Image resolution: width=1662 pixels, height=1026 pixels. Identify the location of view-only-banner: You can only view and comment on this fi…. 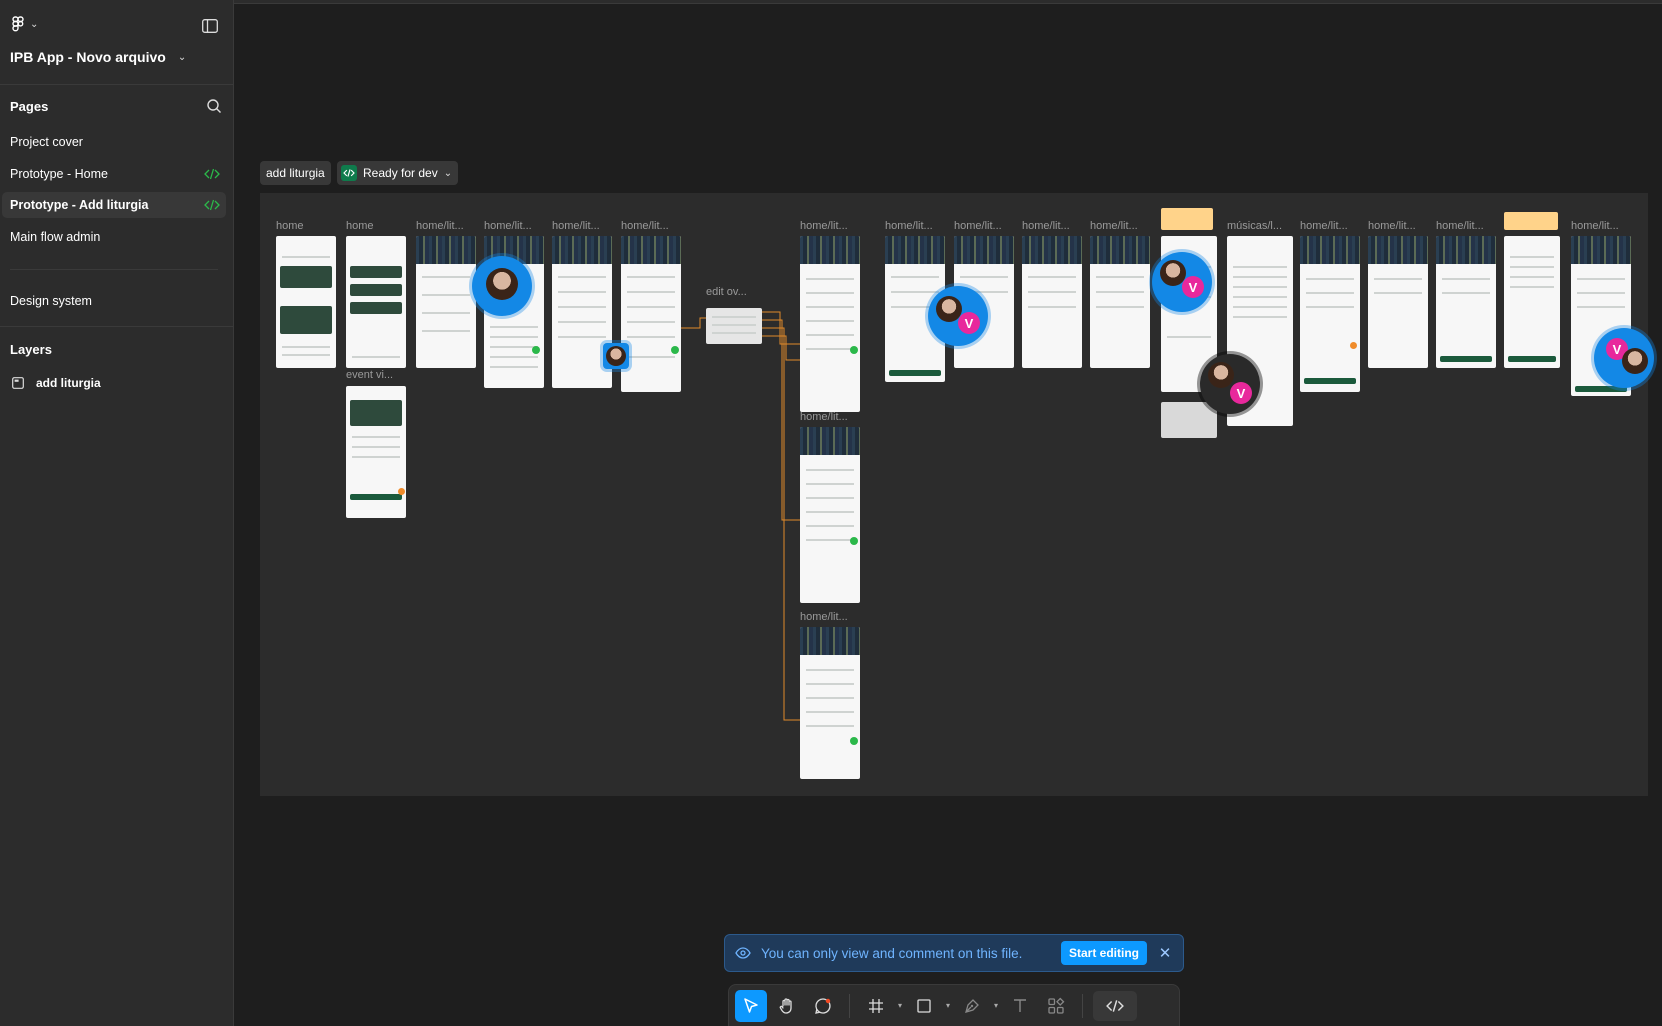
(954, 953).